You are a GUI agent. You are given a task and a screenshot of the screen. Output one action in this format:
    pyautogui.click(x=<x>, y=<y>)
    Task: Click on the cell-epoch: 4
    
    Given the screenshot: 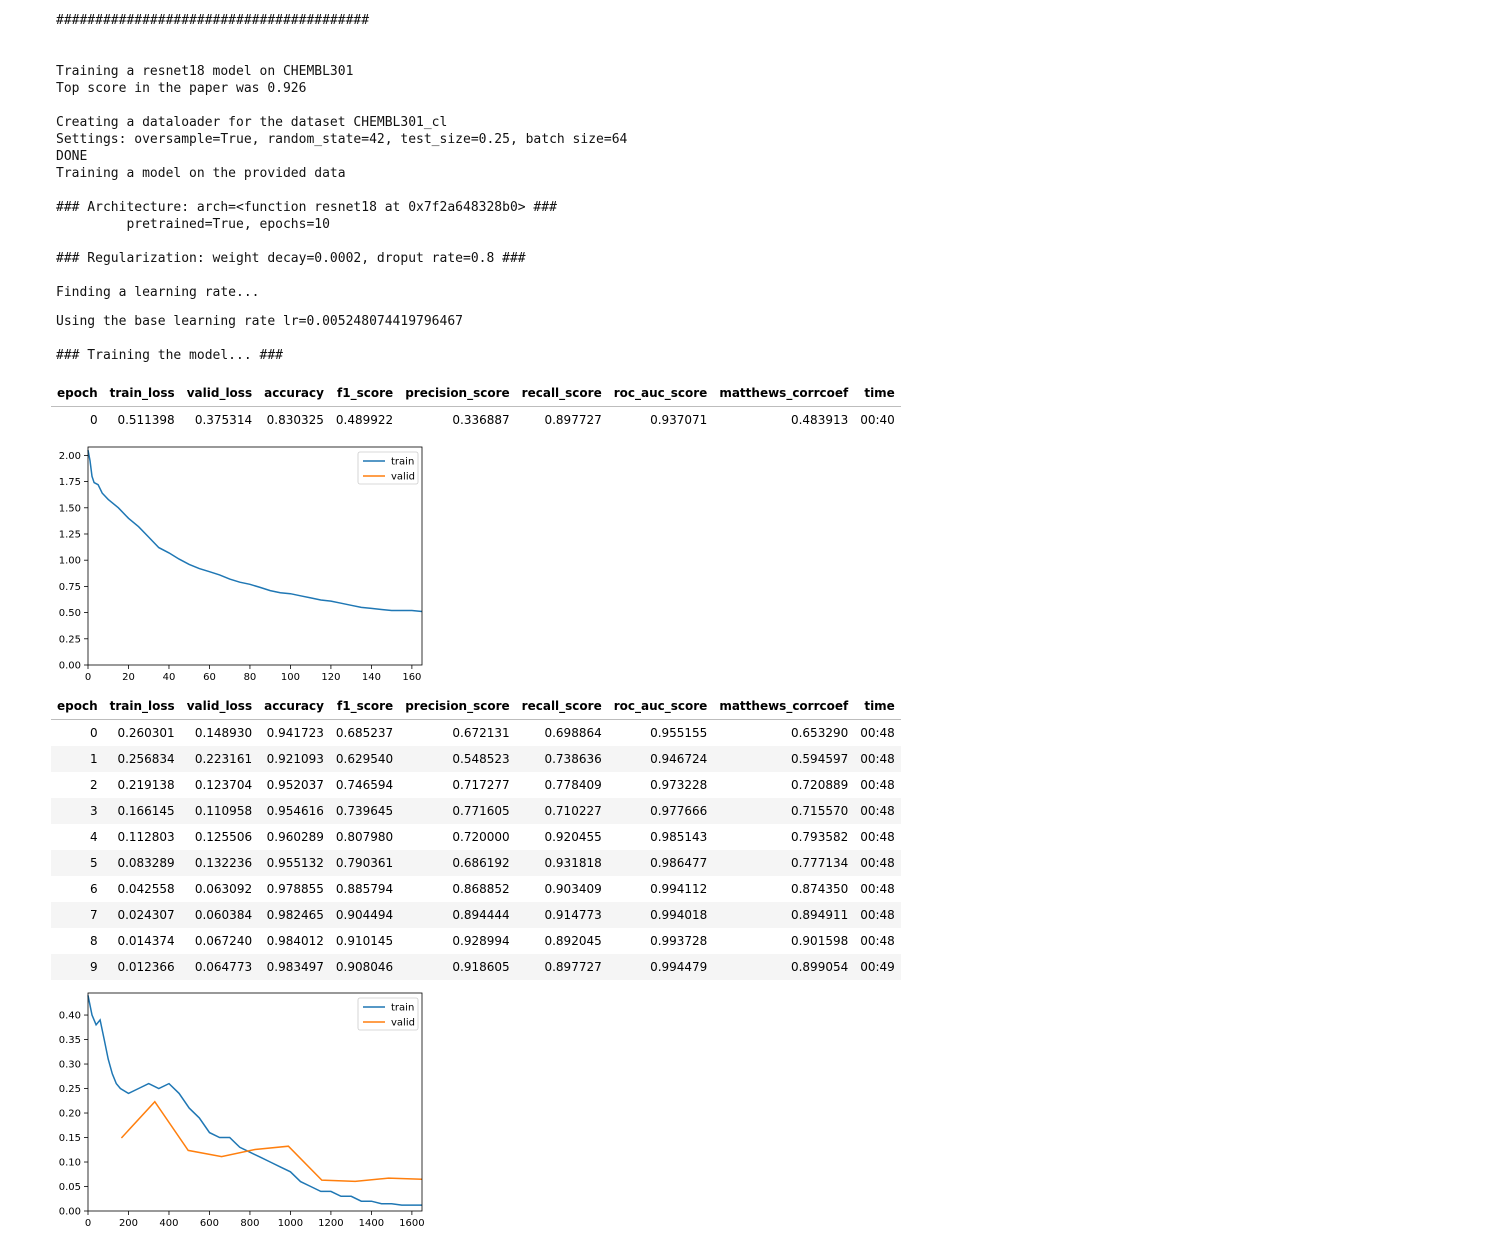 What is the action you would take?
    pyautogui.click(x=94, y=837)
    